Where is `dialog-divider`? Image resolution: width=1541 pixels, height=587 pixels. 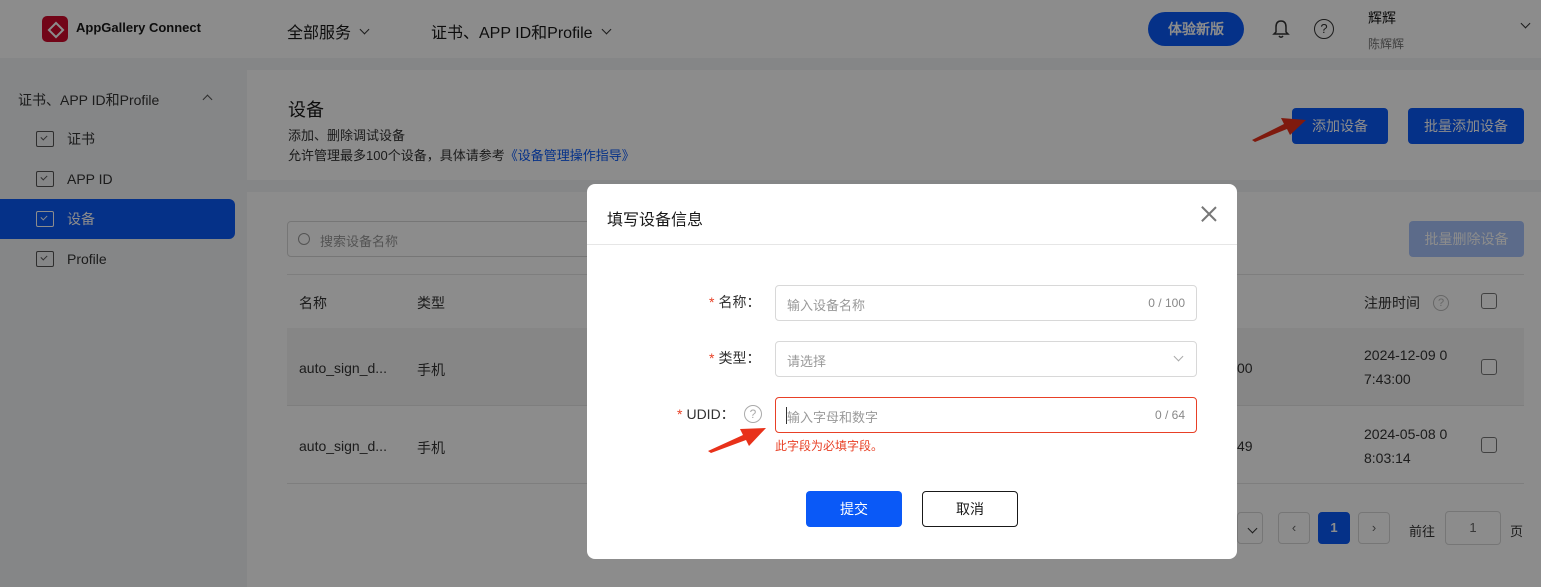 dialog-divider is located at coordinates (912, 244).